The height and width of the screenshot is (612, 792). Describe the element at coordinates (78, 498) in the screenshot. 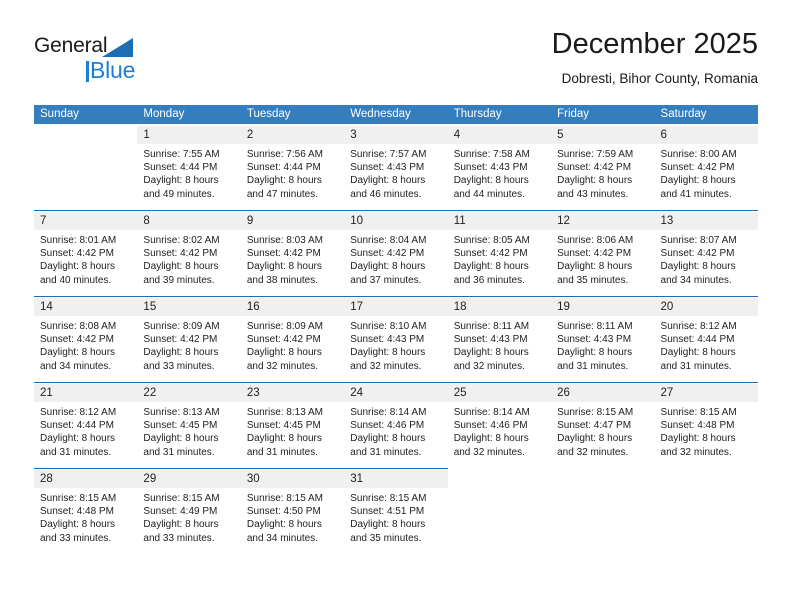

I see `day-detail-line: Sunrise: 8:15 AM` at that location.